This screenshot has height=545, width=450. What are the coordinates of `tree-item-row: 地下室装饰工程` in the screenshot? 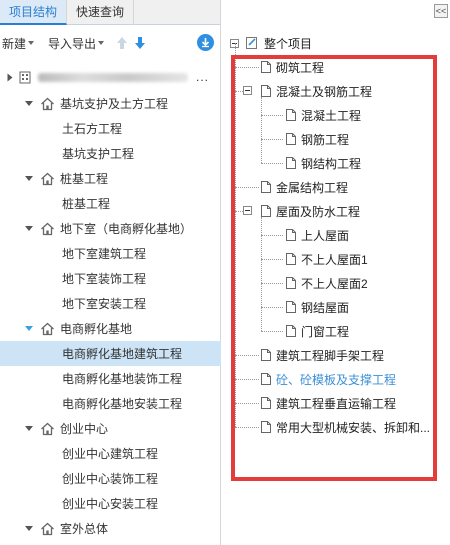 It's located at (110, 278).